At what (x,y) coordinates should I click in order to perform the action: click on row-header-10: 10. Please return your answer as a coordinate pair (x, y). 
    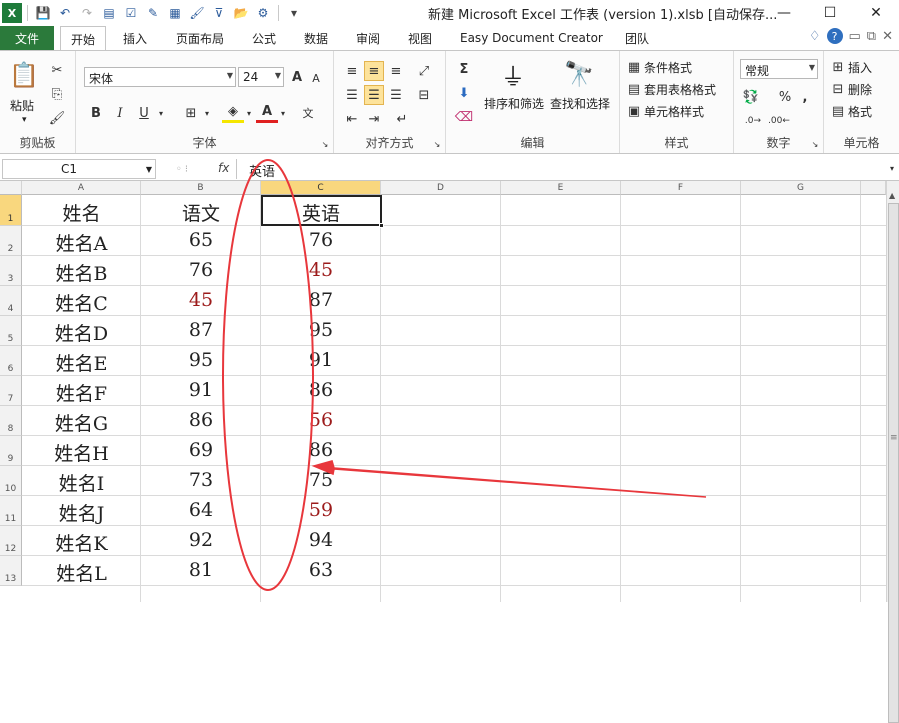
    Looking at the image, I should click on (11, 481).